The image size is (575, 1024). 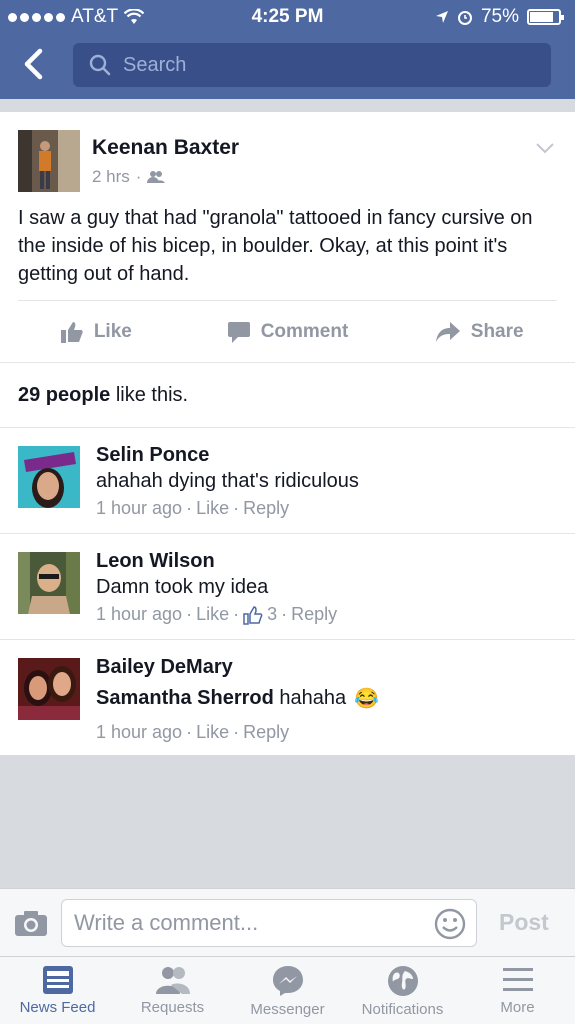 I want to click on comment-meta: 1 hour ago · Like · 3 · Reply, so click(x=216, y=614).